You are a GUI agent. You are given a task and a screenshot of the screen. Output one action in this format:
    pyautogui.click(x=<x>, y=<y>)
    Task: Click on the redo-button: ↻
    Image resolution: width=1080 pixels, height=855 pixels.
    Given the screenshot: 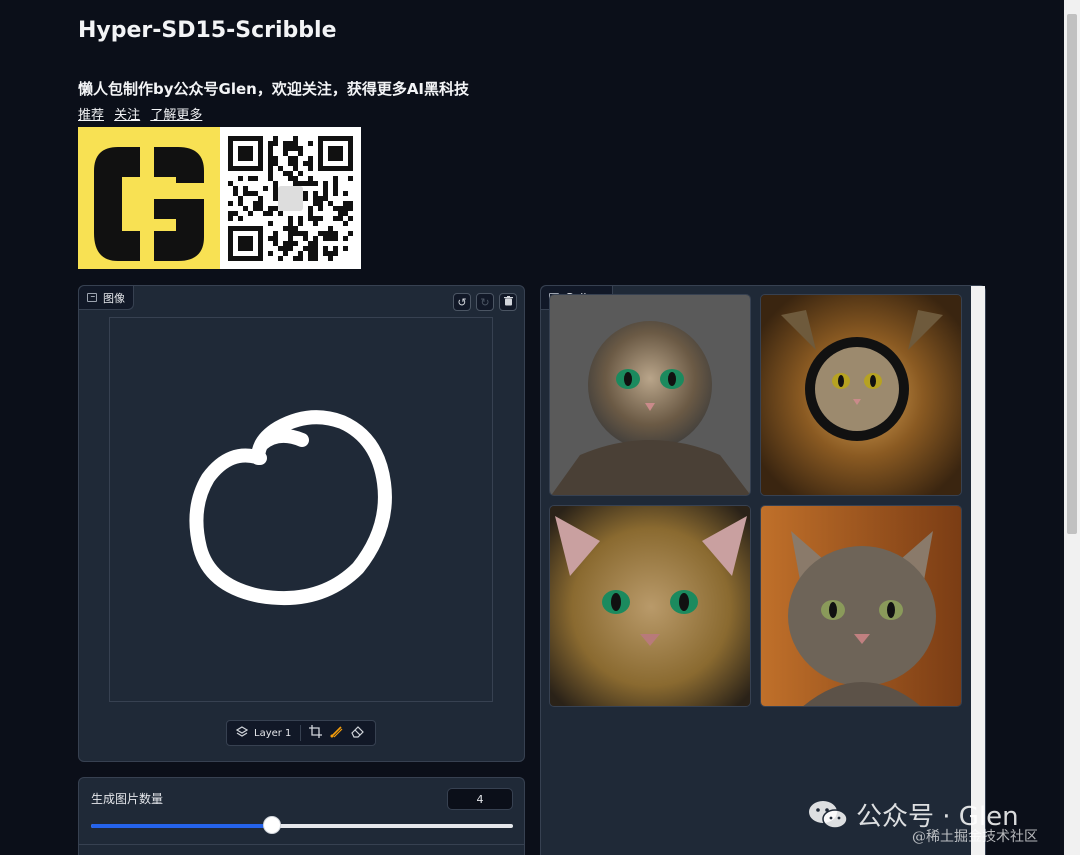 What is the action you would take?
    pyautogui.click(x=485, y=302)
    